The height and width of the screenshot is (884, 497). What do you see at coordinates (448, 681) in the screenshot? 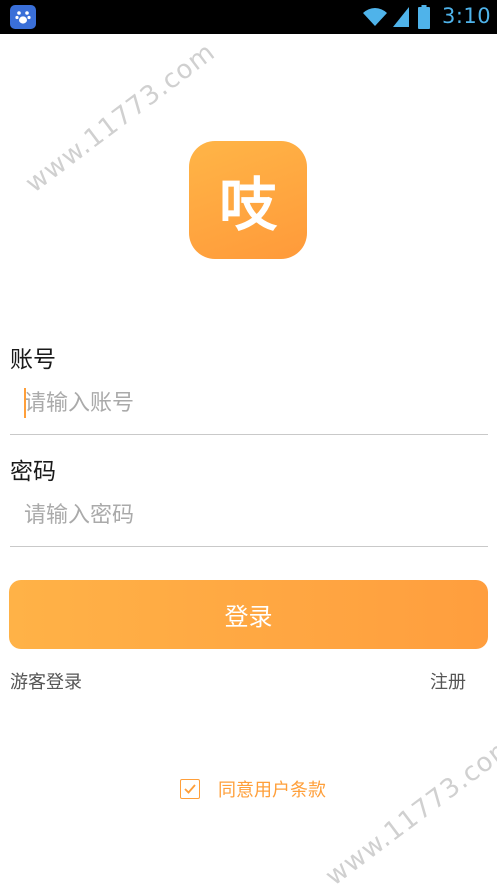
I see `register-link: 注册` at bounding box center [448, 681].